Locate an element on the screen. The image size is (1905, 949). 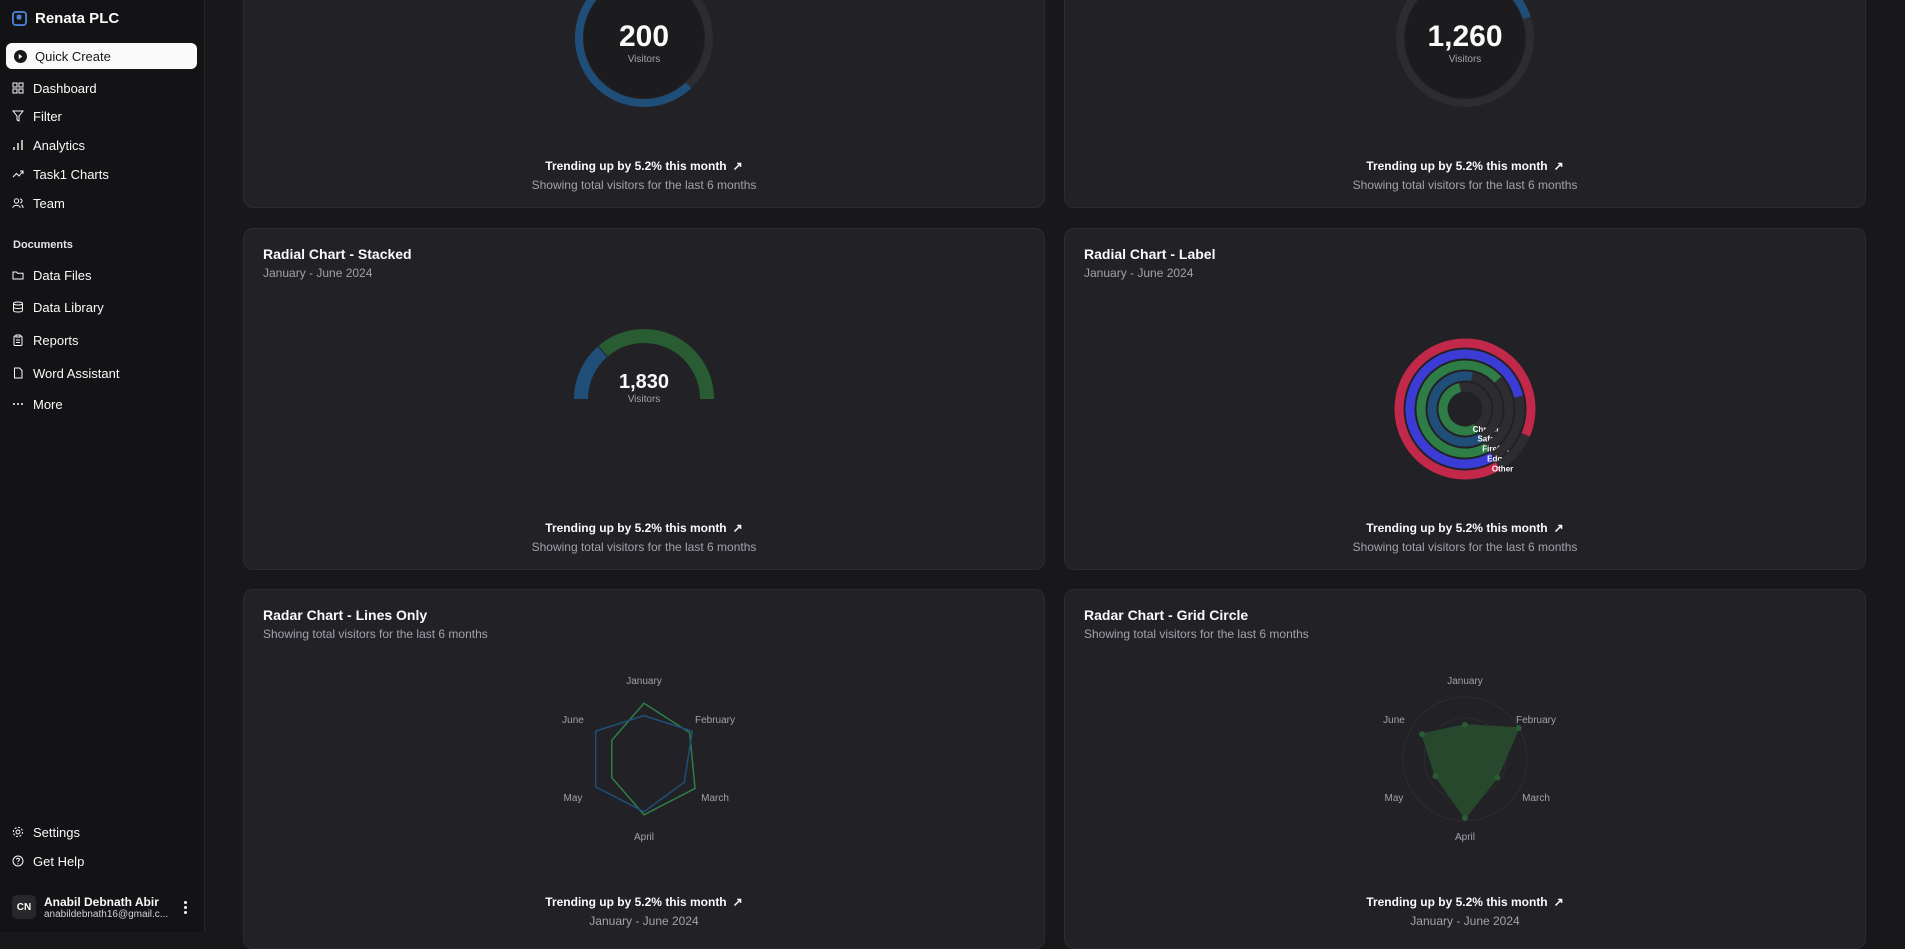
quick-create-label: Quick Create is located at coordinates (73, 56).